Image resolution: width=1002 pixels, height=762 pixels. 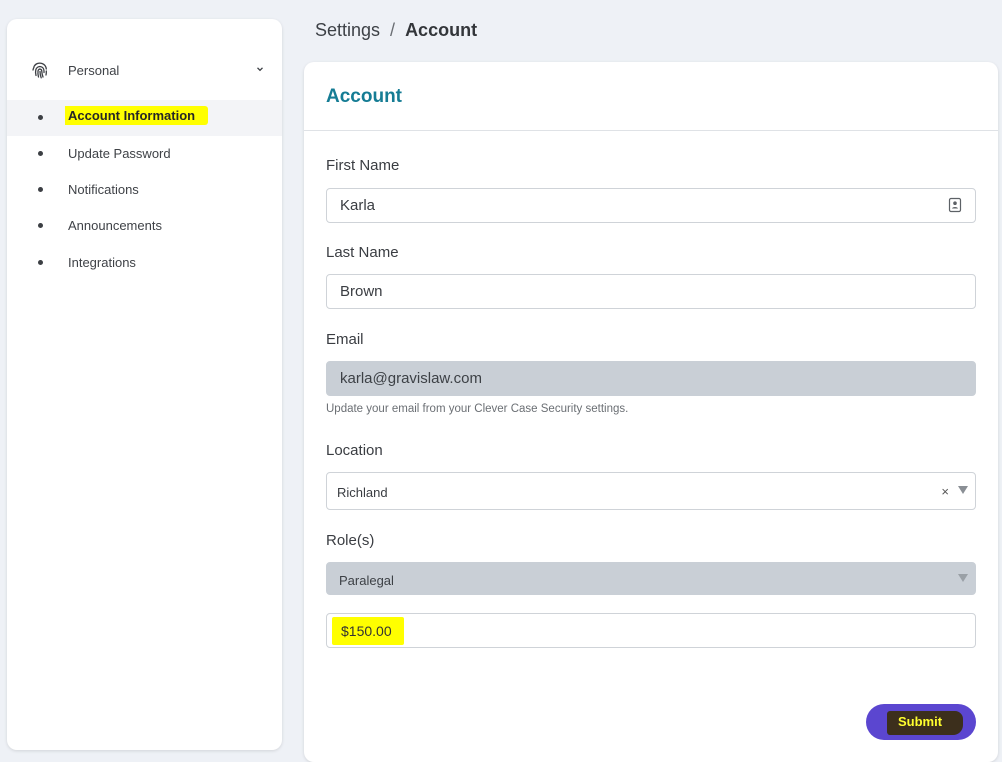 What do you see at coordinates (119, 153) in the screenshot?
I see `sidebar-item-label: Update Password` at bounding box center [119, 153].